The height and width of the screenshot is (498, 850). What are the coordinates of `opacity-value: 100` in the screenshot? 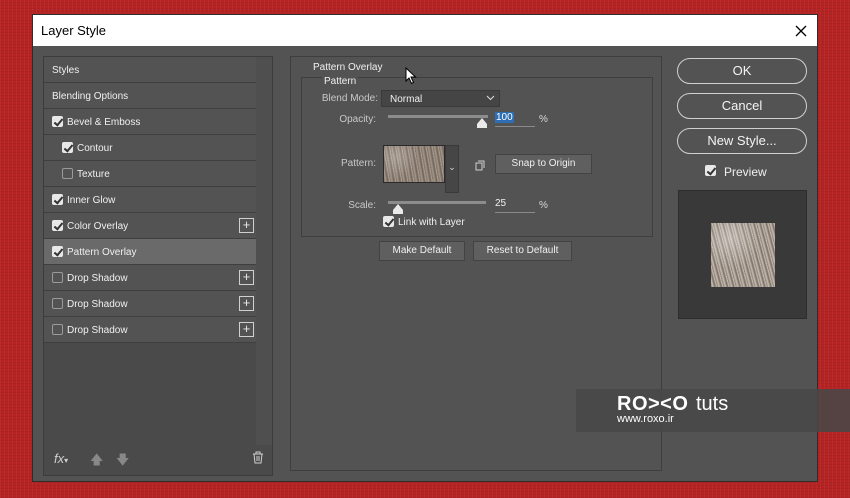 It's located at (504, 117).